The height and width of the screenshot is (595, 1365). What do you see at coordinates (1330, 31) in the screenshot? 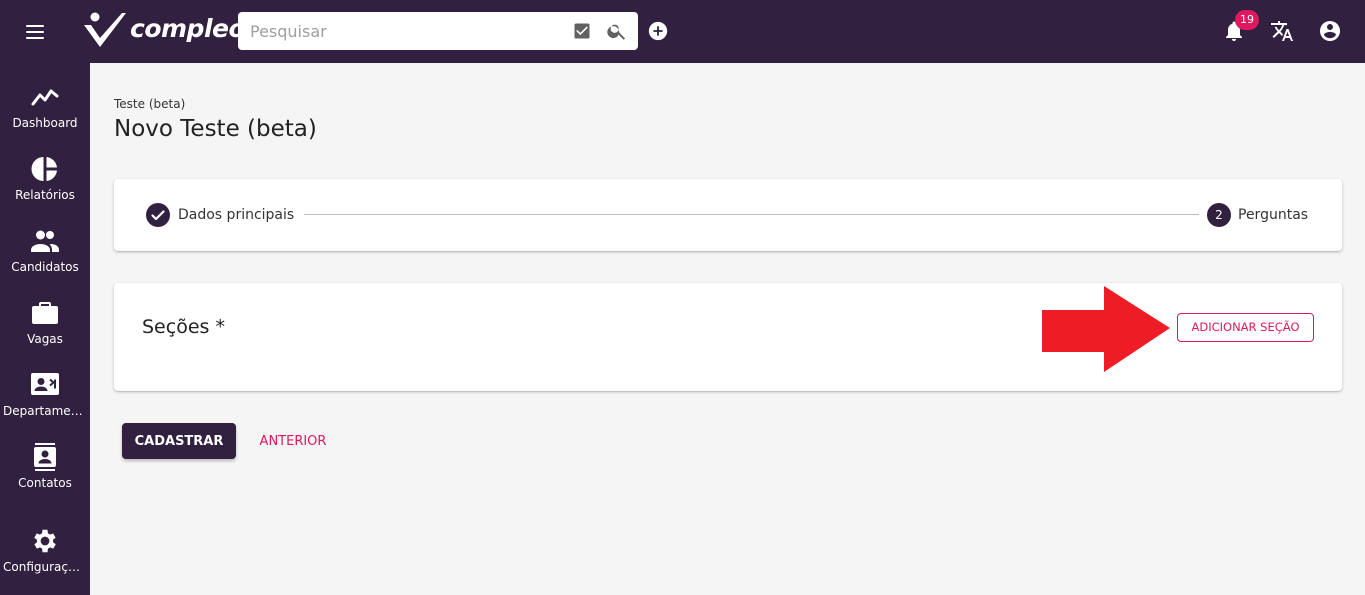
I see `account-circle-icon` at bounding box center [1330, 31].